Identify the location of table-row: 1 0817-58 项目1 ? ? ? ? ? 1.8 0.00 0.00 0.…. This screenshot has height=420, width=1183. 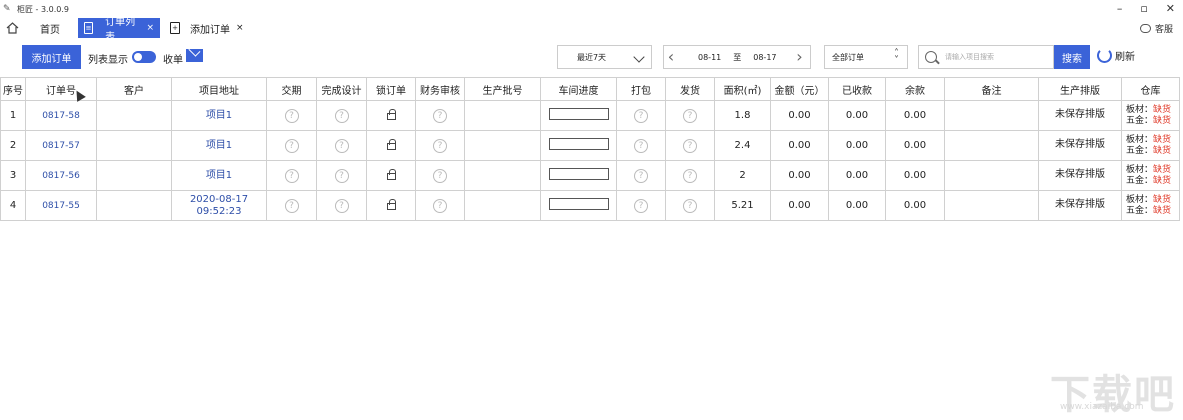
(590, 115).